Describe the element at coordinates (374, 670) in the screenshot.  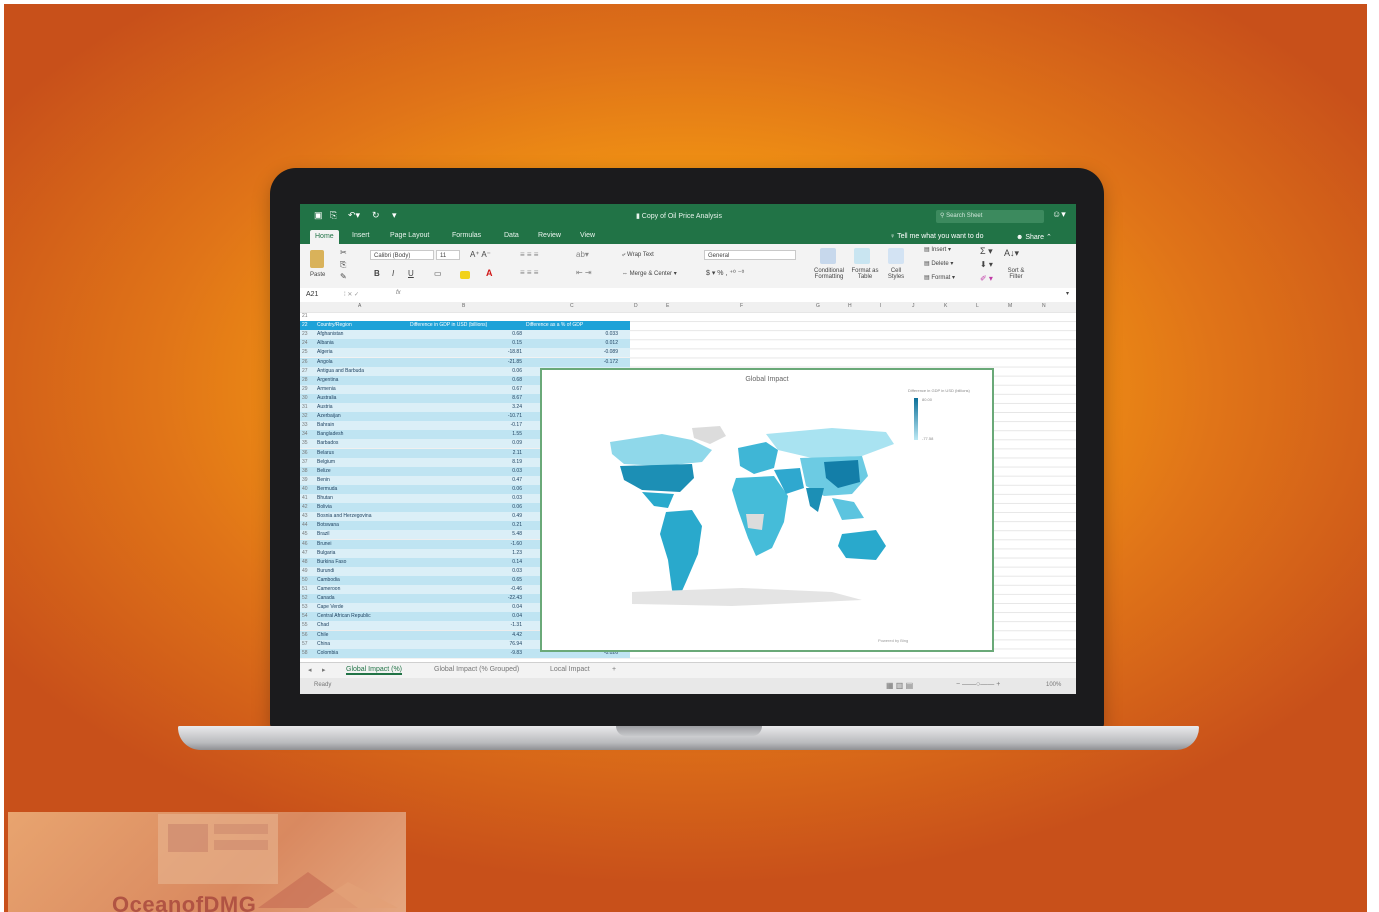
I see `sheet-tab-global-impact: Global Impact (%)` at that location.